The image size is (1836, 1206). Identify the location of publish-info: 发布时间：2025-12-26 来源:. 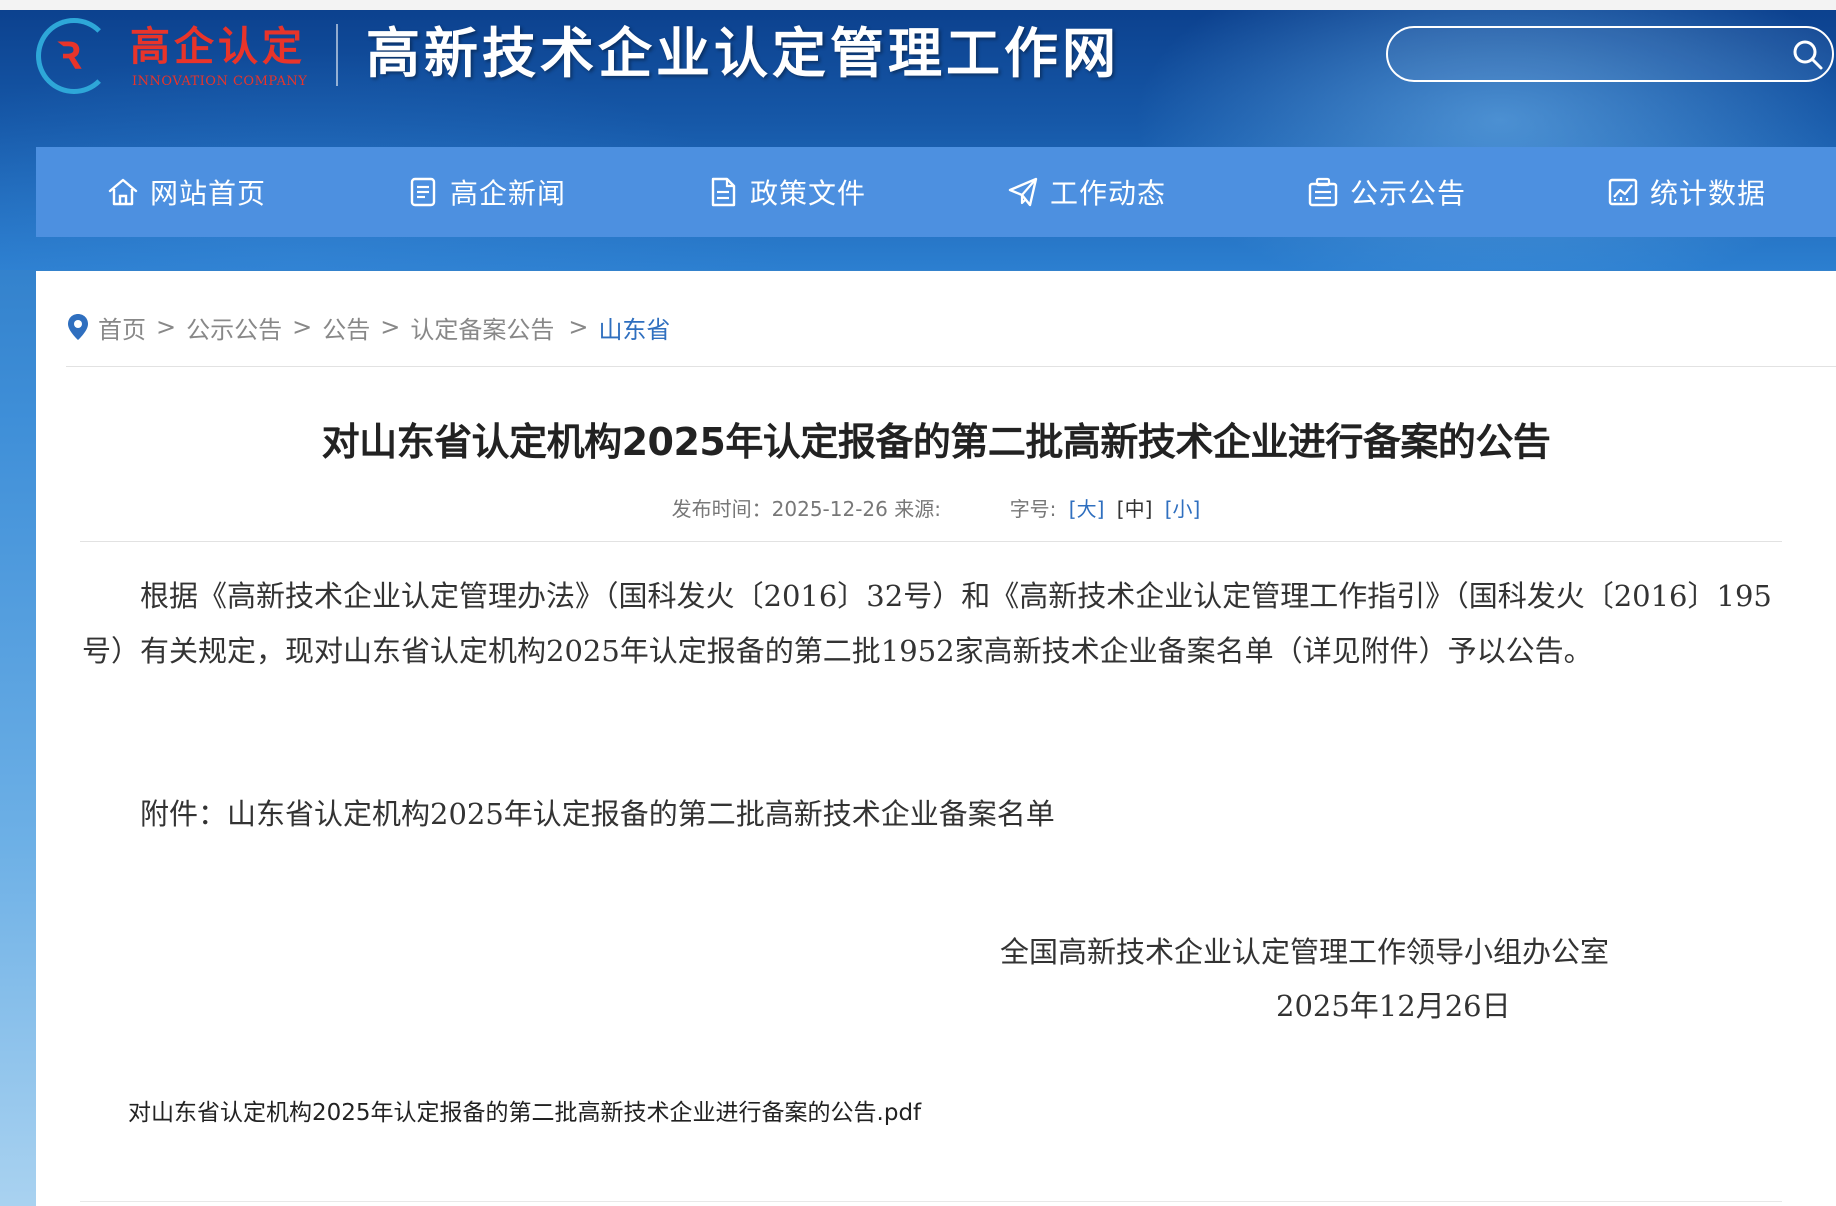
(806, 509).